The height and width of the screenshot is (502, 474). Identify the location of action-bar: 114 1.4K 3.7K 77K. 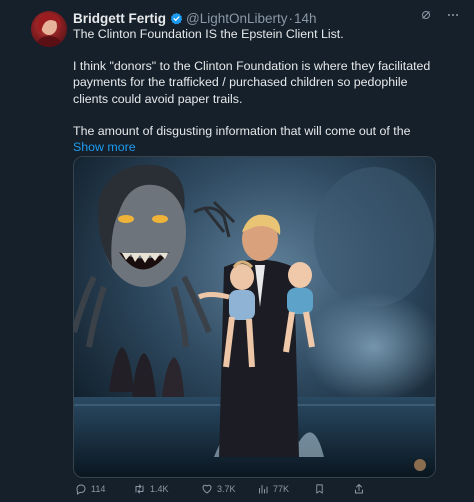
(254, 489).